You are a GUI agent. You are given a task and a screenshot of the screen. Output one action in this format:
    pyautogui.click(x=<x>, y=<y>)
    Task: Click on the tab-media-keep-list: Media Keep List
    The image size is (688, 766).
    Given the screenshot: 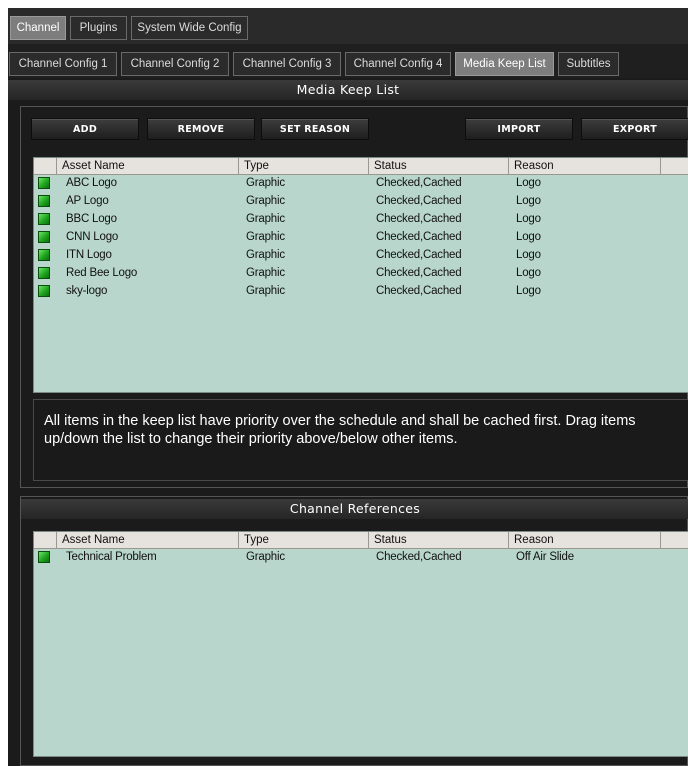 What is the action you would take?
    pyautogui.click(x=504, y=64)
    